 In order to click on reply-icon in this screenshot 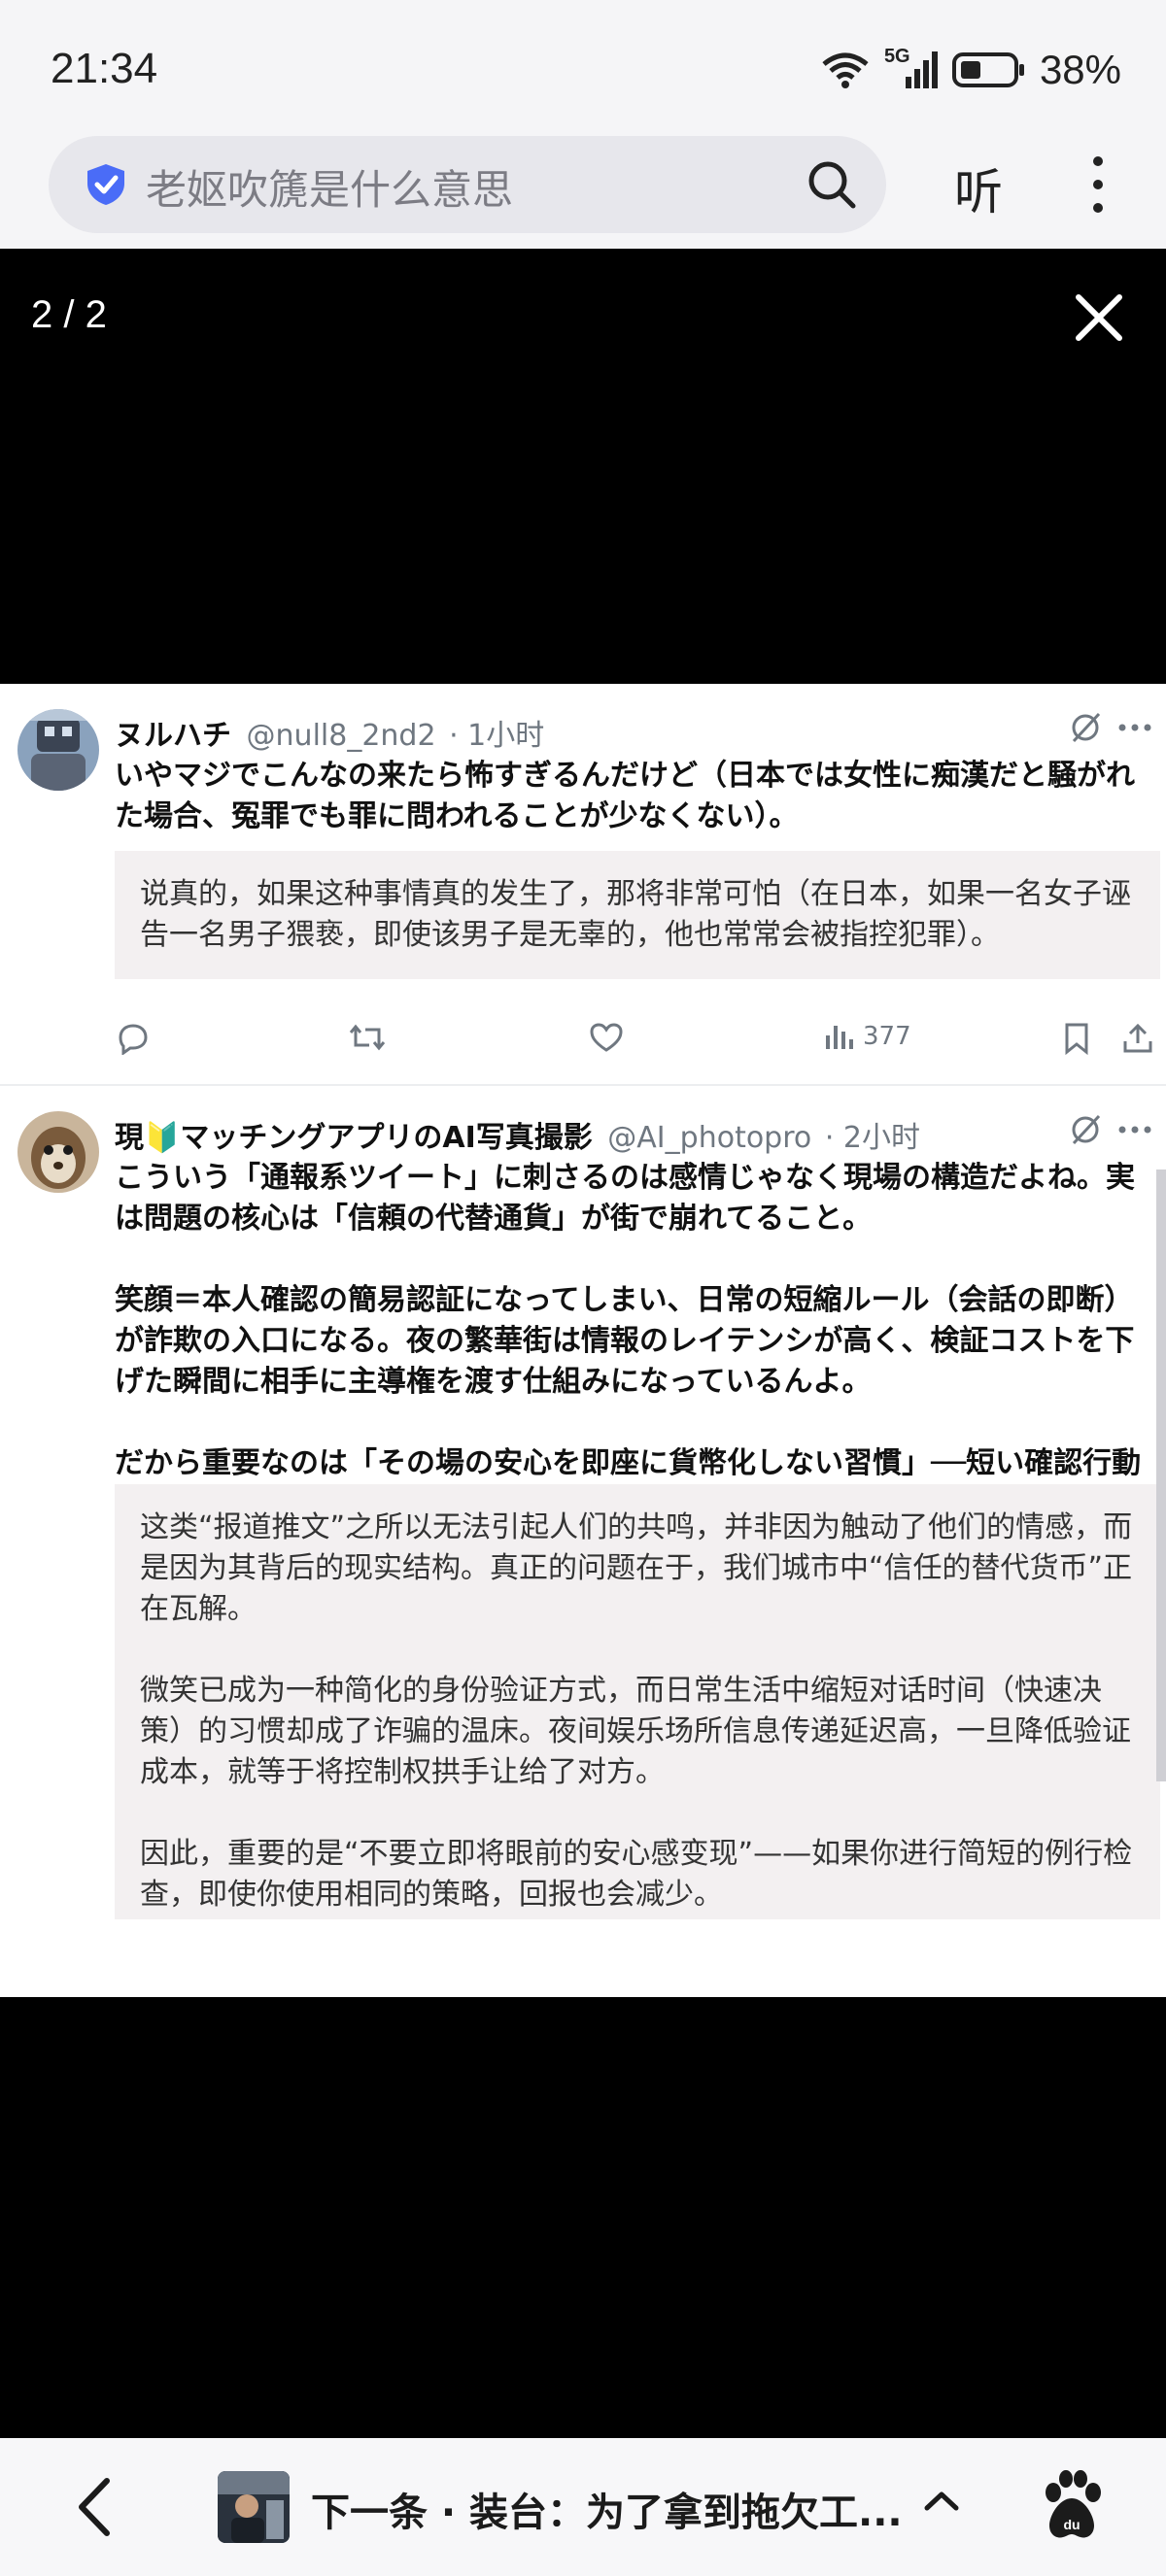, I will do `click(133, 1039)`.